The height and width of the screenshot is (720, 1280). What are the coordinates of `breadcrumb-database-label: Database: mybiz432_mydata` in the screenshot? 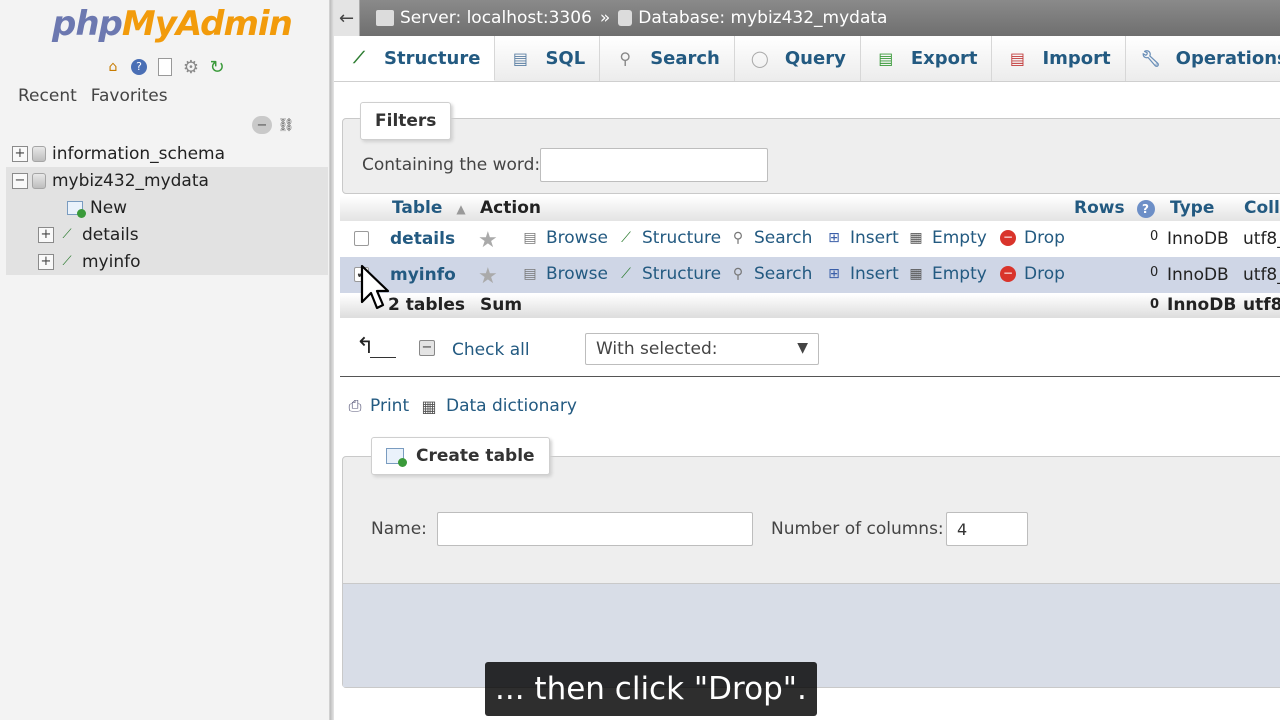 It's located at (762, 18).